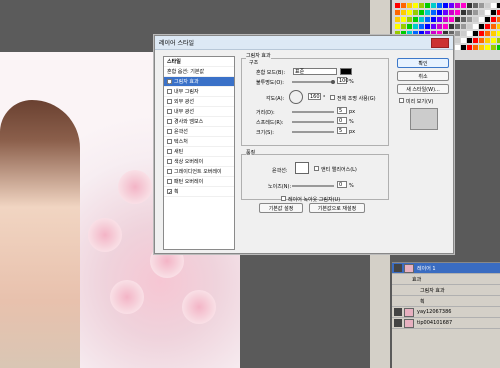 This screenshot has width=500, height=368. What do you see at coordinates (199, 112) in the screenshot?
I see `style-list-item: 내부 광선` at bounding box center [199, 112].